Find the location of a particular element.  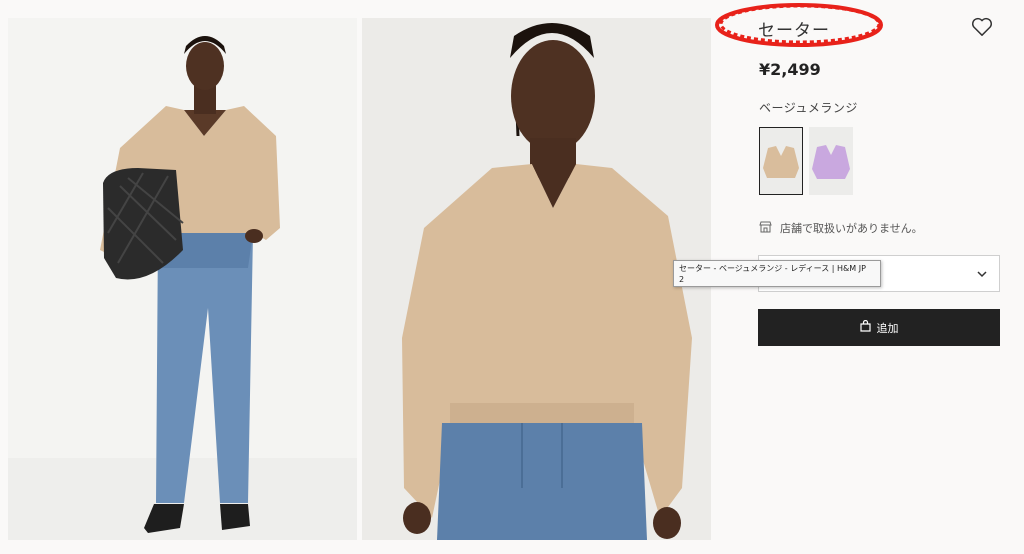

add-to-bag-button: 追加 is located at coordinates (879, 327).